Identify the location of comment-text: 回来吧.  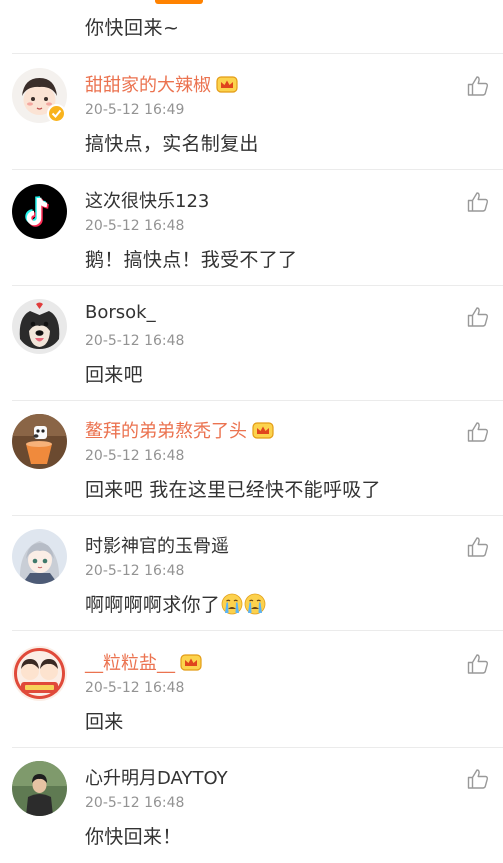
(114, 375).